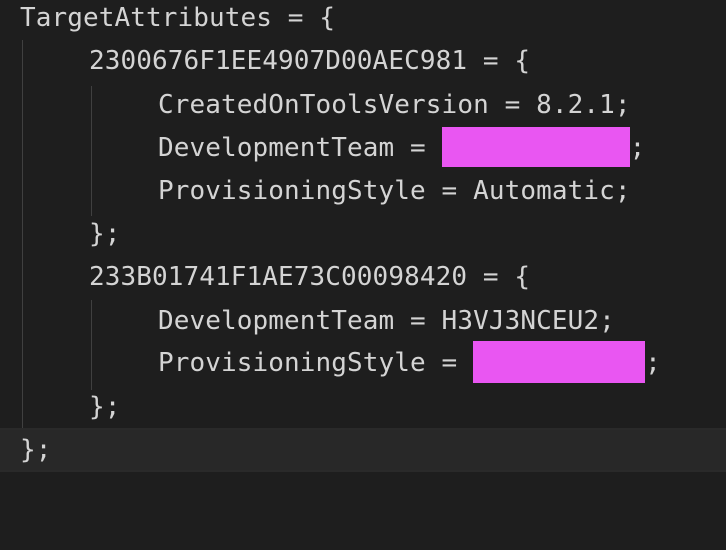 This screenshot has height=550, width=726. What do you see at coordinates (300, 148) in the screenshot?
I see `code-text: DevelopmentTeam =` at bounding box center [300, 148].